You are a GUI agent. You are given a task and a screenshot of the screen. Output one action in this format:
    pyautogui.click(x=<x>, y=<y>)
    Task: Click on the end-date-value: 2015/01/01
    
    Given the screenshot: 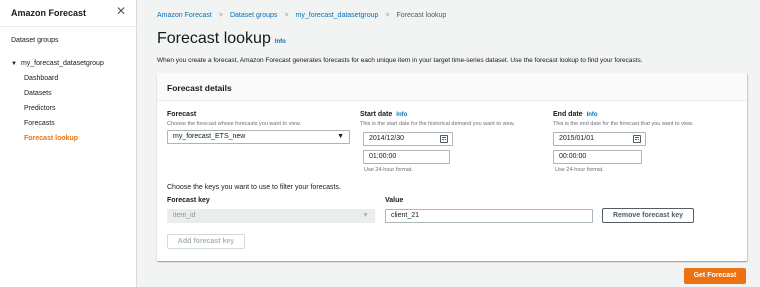 What is the action you would take?
    pyautogui.click(x=577, y=138)
    